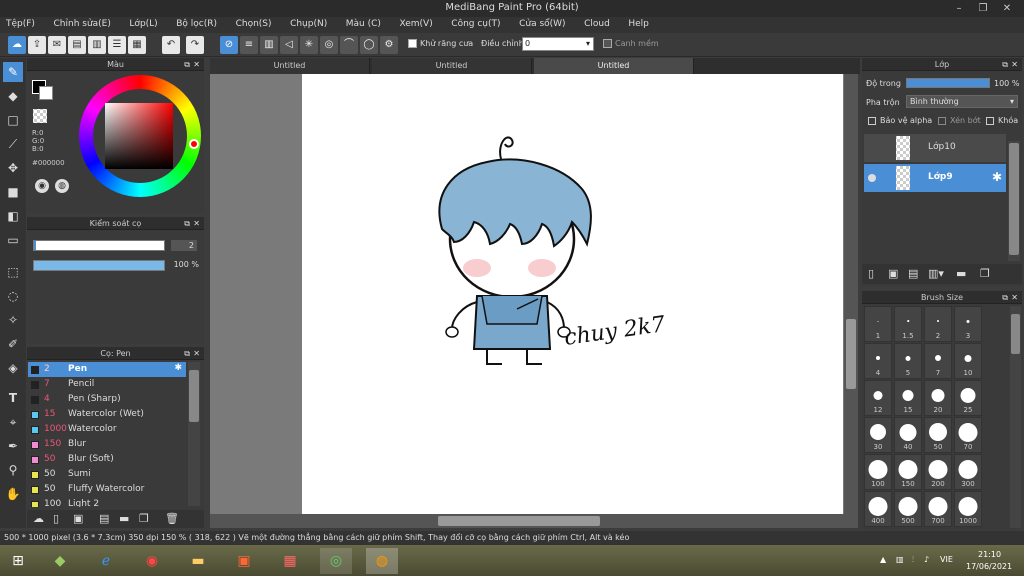 The height and width of the screenshot is (576, 1024). Describe the element at coordinates (382, 561) in the screenshot. I see `medibang-icon: ◍` at that location.